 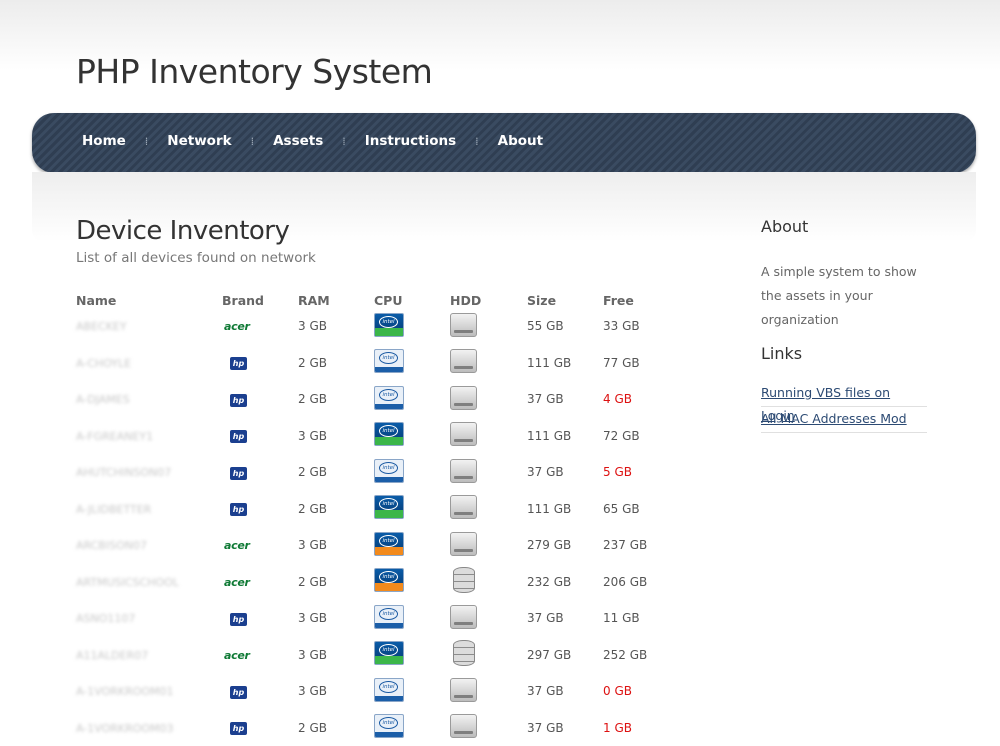 I want to click on nav-assets: Assets, so click(x=298, y=141).